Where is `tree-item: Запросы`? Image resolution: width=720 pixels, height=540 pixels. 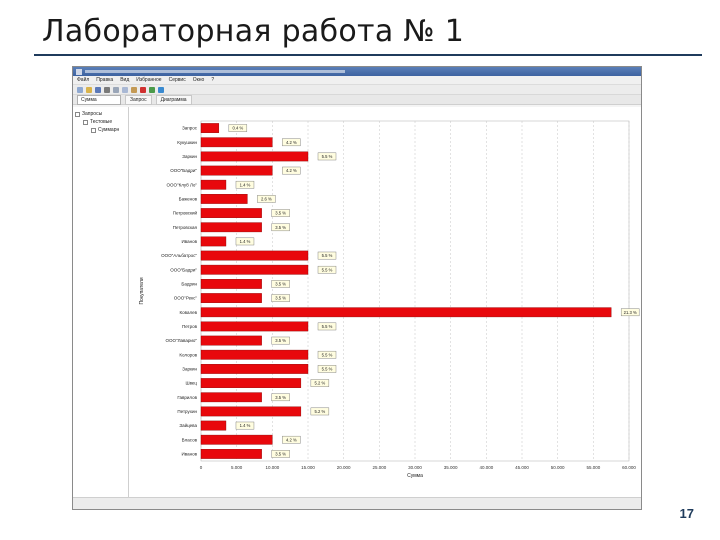
tree-item: Запросы is located at coordinates (100, 114).